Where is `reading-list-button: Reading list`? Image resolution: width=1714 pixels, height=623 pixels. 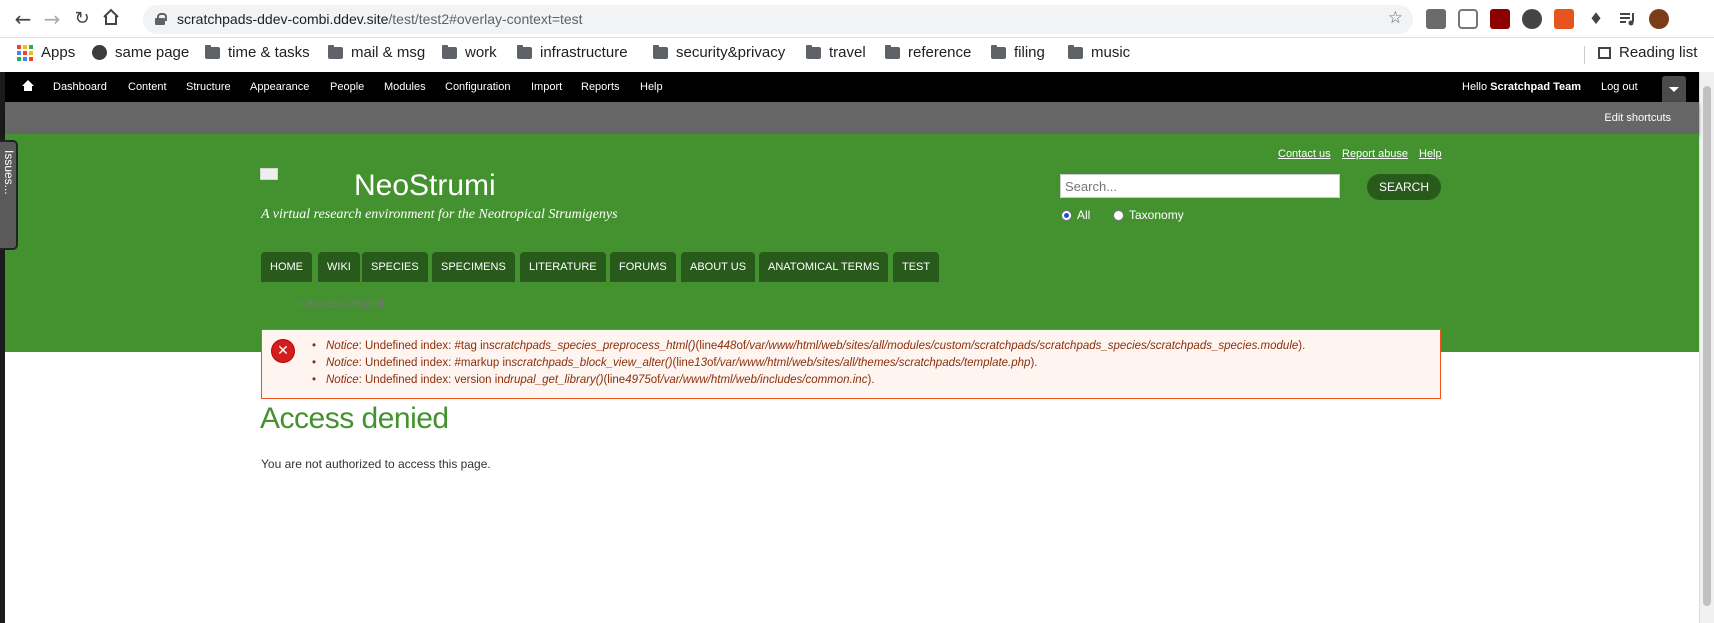
reading-list-button: Reading list is located at coordinates (1647, 52).